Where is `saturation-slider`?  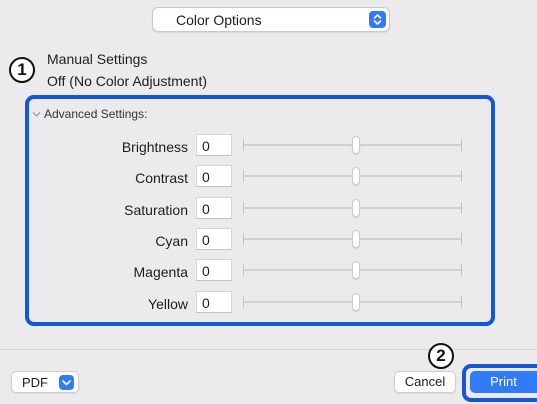
saturation-slider is located at coordinates (352, 208).